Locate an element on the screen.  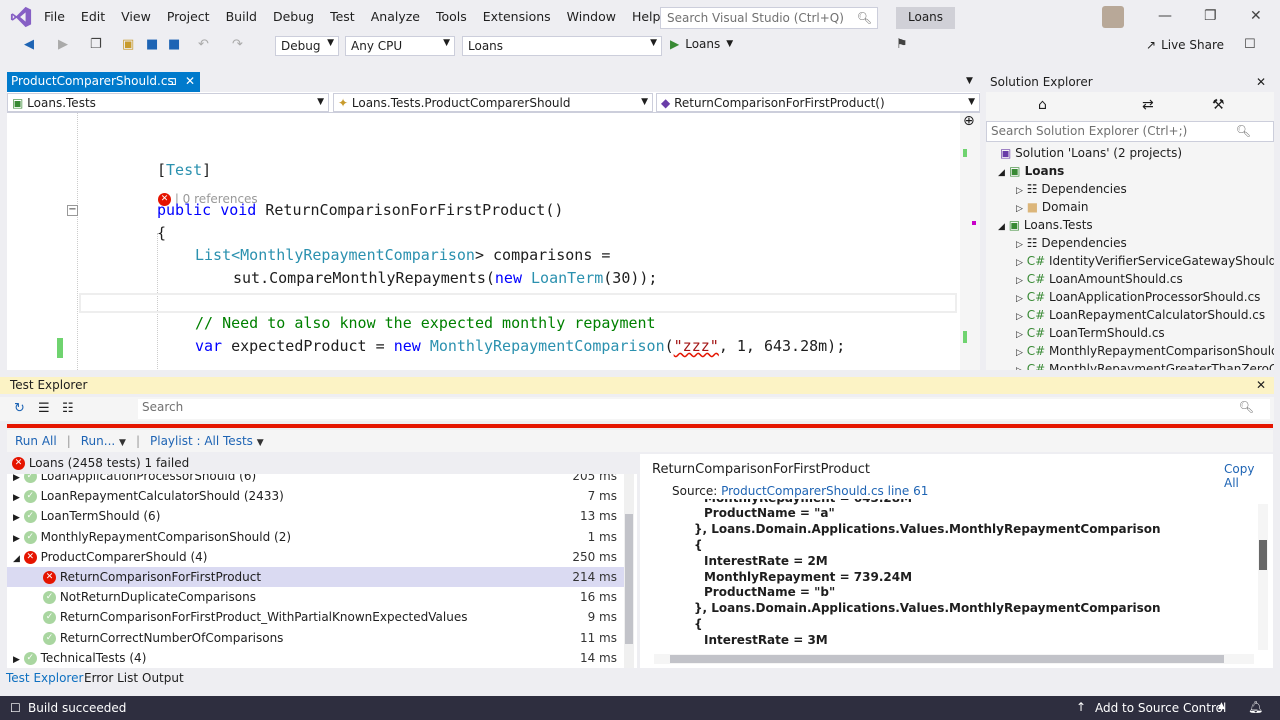
tree-item-file: ▷ C# LoanRepaymentCalculatorShould.cs is located at coordinates (1140, 315).